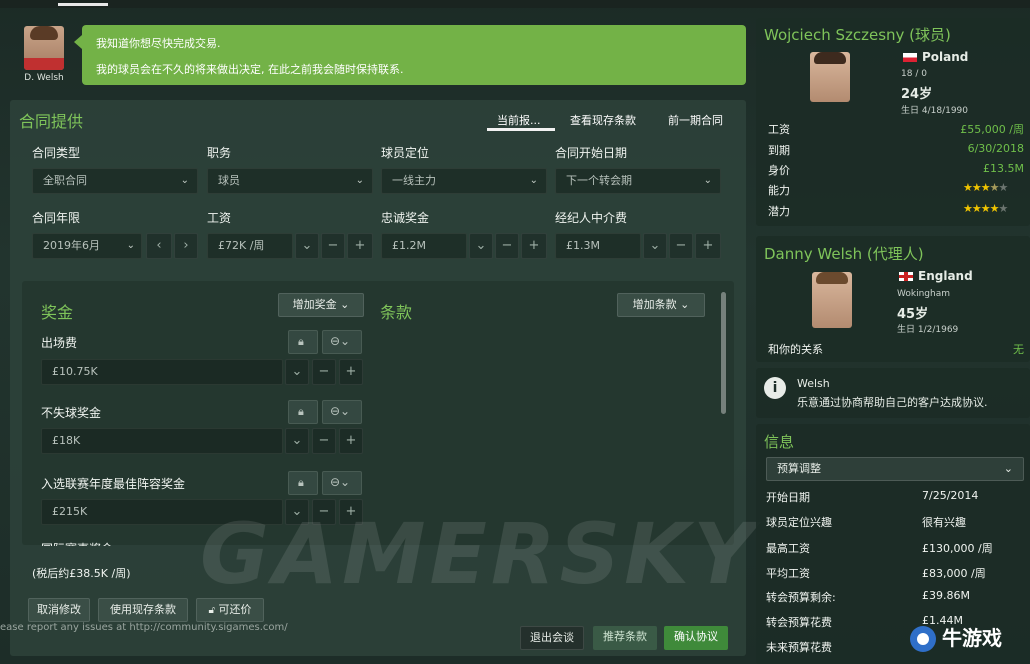  What do you see at coordinates (44, 78) in the screenshot?
I see `agent-name: D. Welsh` at bounding box center [44, 78].